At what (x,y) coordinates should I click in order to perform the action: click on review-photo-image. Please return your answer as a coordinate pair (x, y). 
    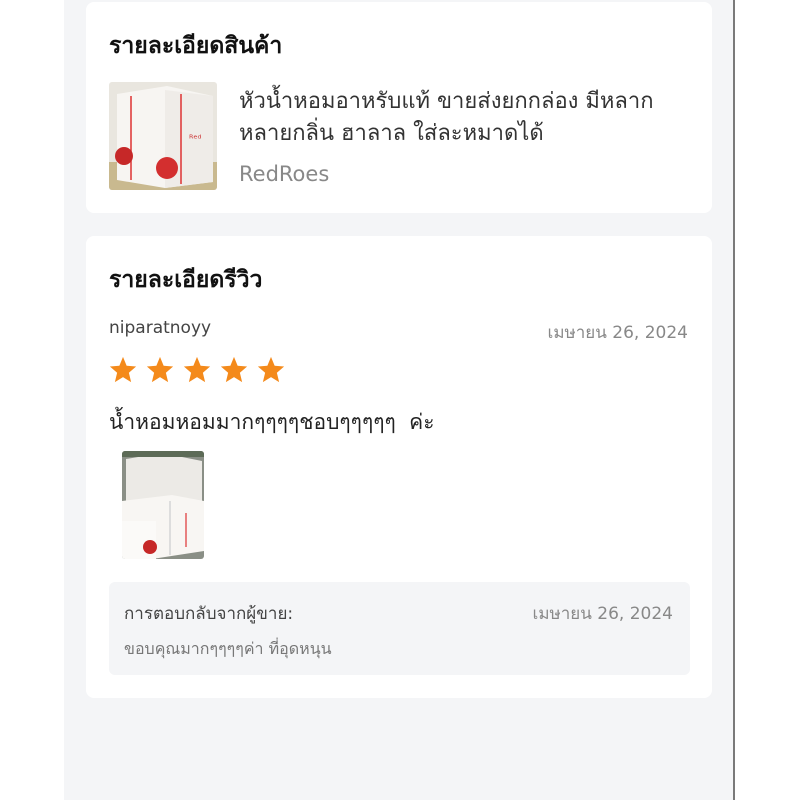
    Looking at the image, I should click on (163, 505).